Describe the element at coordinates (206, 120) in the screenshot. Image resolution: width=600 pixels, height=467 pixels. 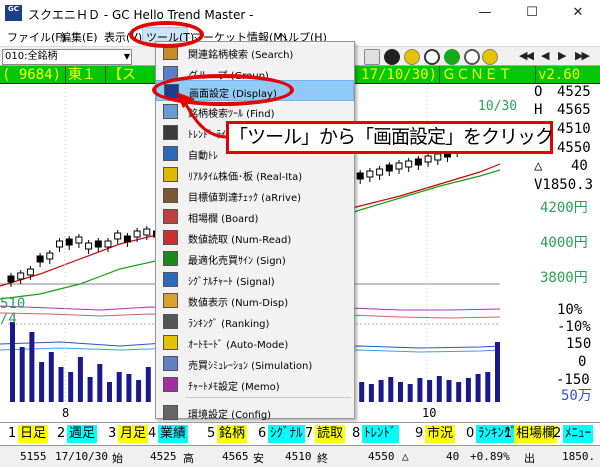
I see `annotation-arrow-line` at that location.